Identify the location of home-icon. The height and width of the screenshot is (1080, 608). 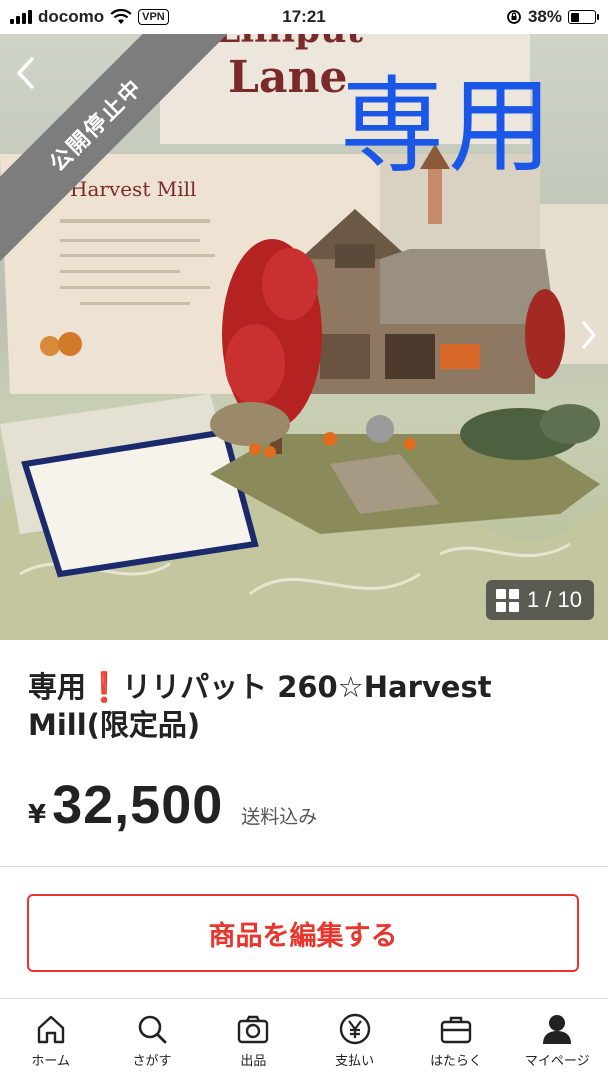
(50, 1029).